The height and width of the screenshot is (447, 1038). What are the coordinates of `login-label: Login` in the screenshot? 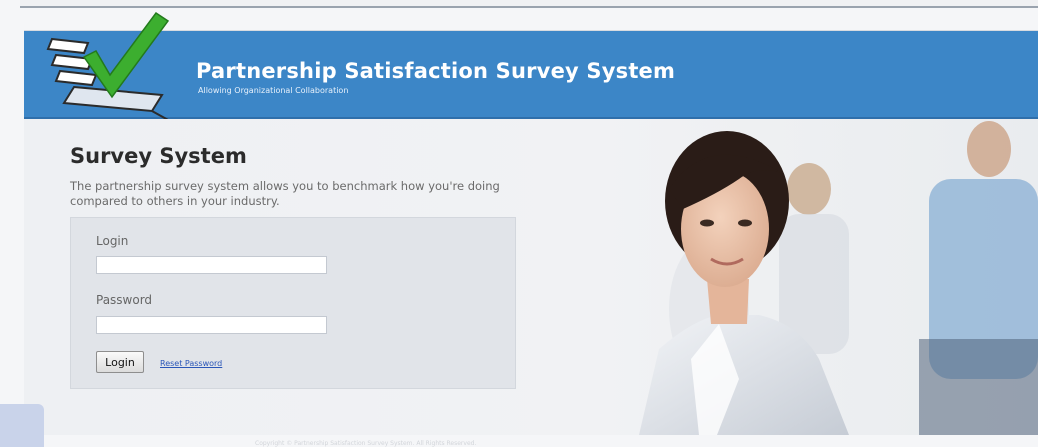 It's located at (112, 241).